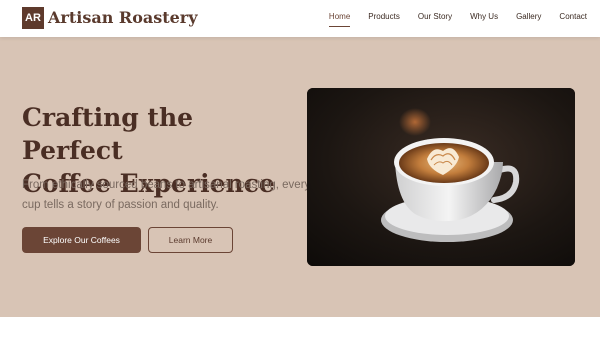 This screenshot has height=339, width=600. Describe the element at coordinates (384, 19) in the screenshot. I see `nav-products: Products` at that location.